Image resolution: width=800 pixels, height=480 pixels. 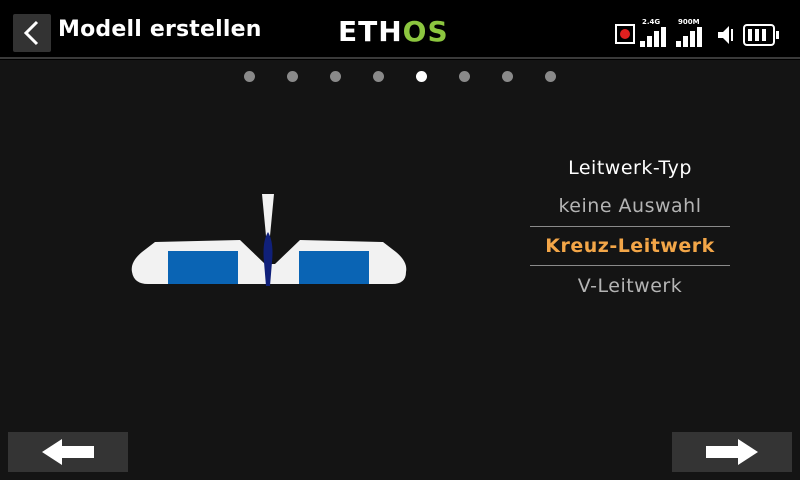 I want to click on arrow-left-icon, so click(x=68, y=452).